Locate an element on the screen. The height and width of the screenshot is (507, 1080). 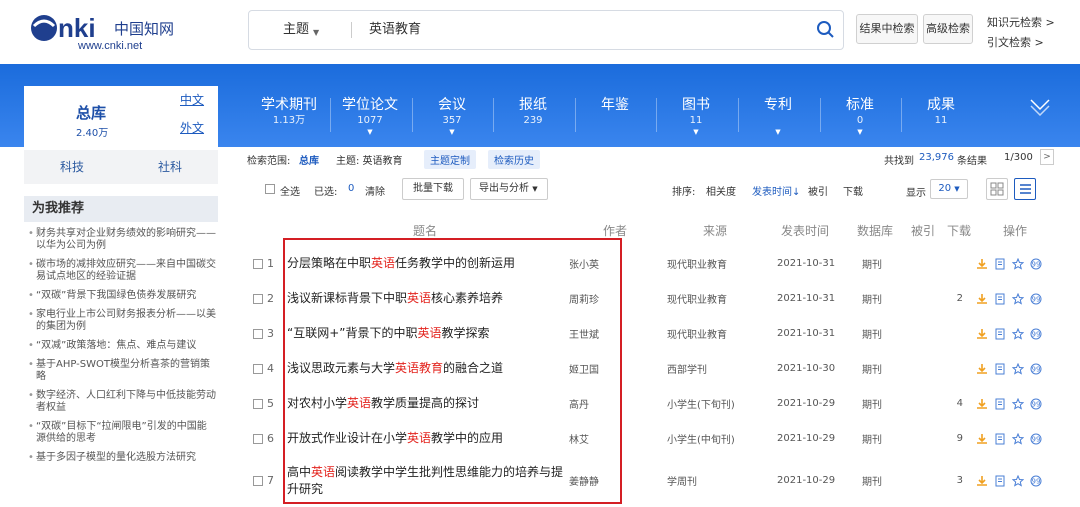
result-source: 学周刊 is located at coordinates (682, 480).